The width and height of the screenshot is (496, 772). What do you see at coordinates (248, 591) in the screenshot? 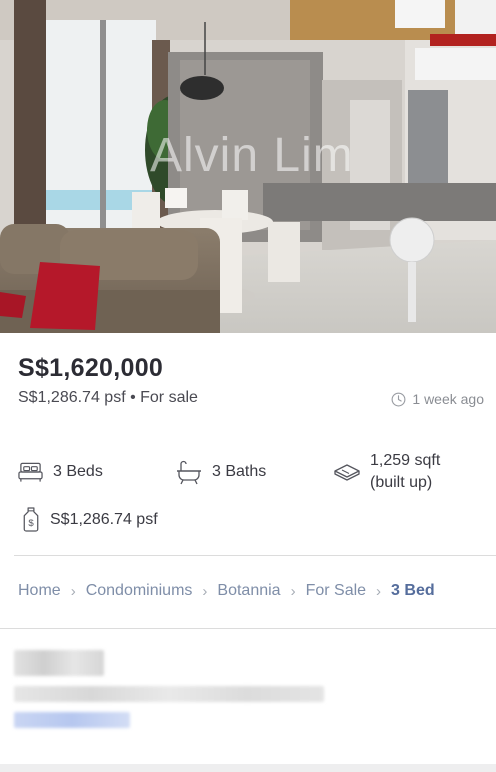
I see `breadcrumb-botannia: Botannia` at bounding box center [248, 591].